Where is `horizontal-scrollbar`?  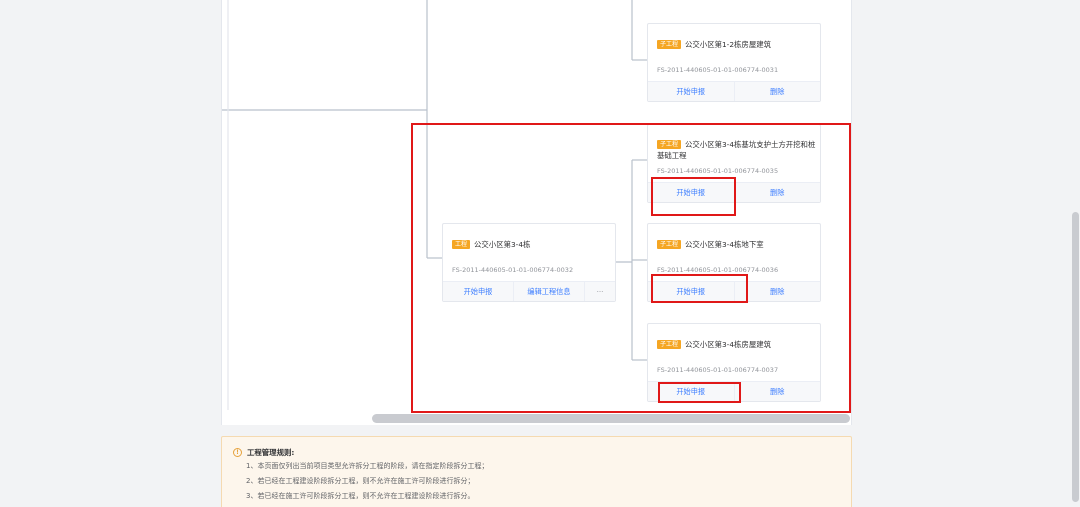 horizontal-scrollbar is located at coordinates (611, 418).